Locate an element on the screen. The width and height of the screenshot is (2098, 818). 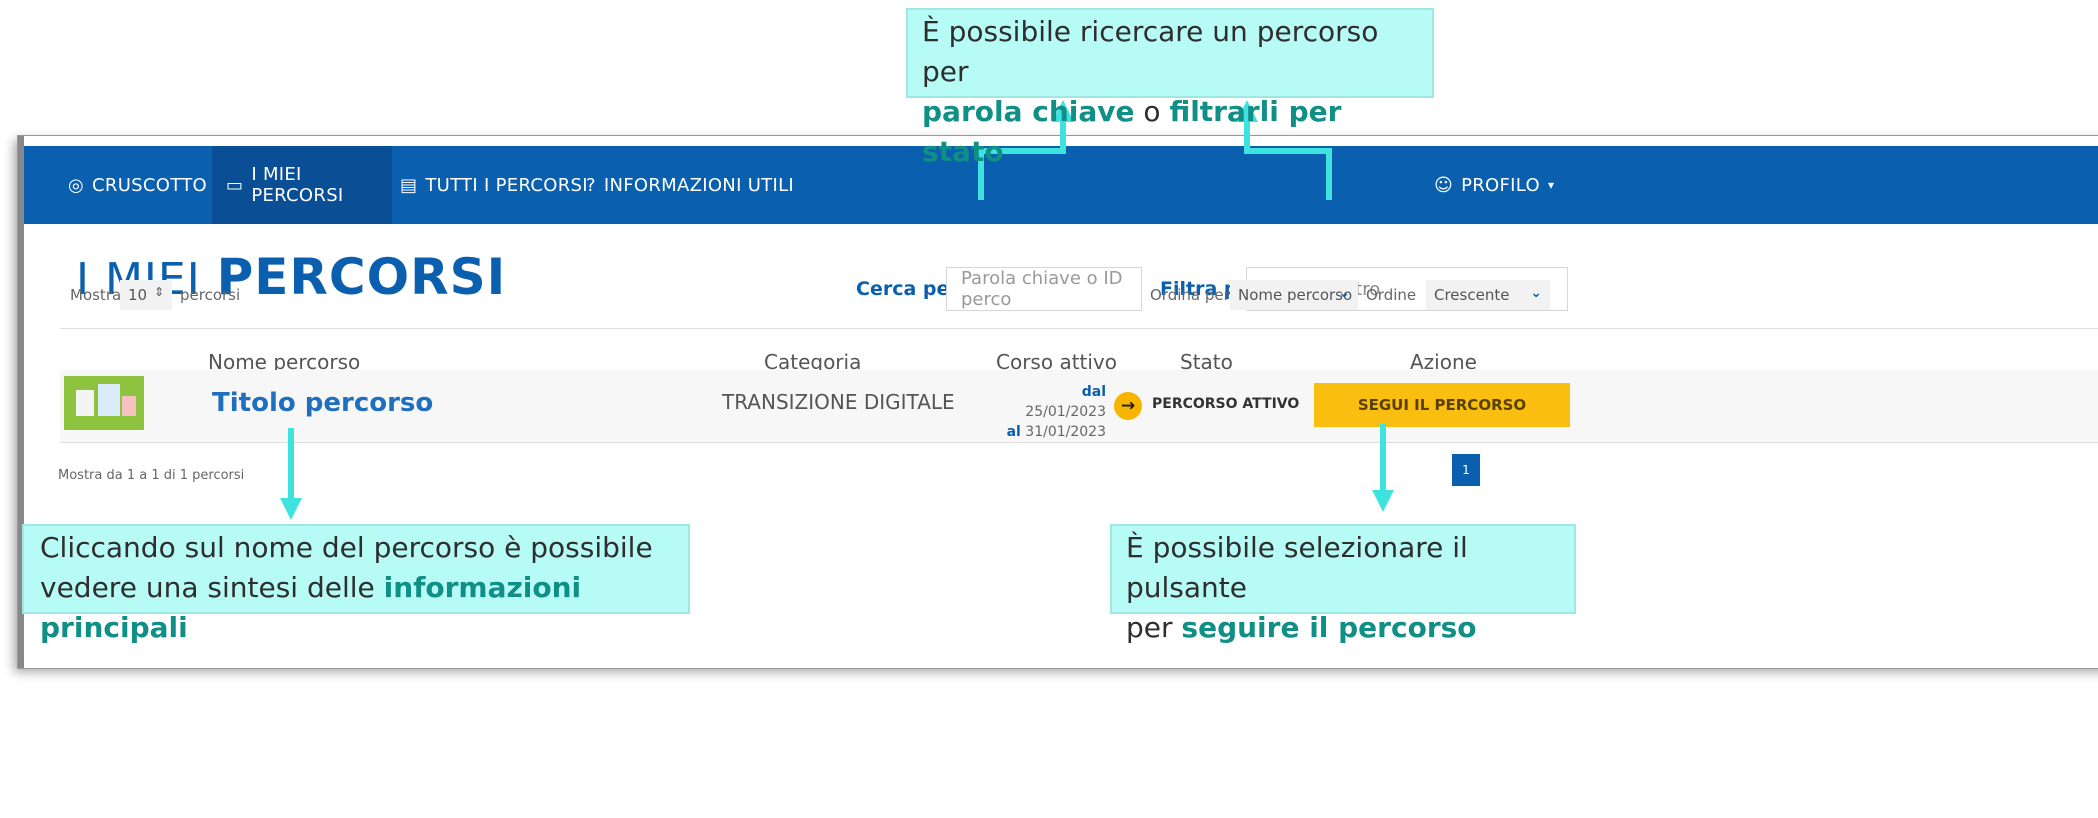
callout-text: È possibile selezionare il pulsante is located at coordinates (1297, 567).